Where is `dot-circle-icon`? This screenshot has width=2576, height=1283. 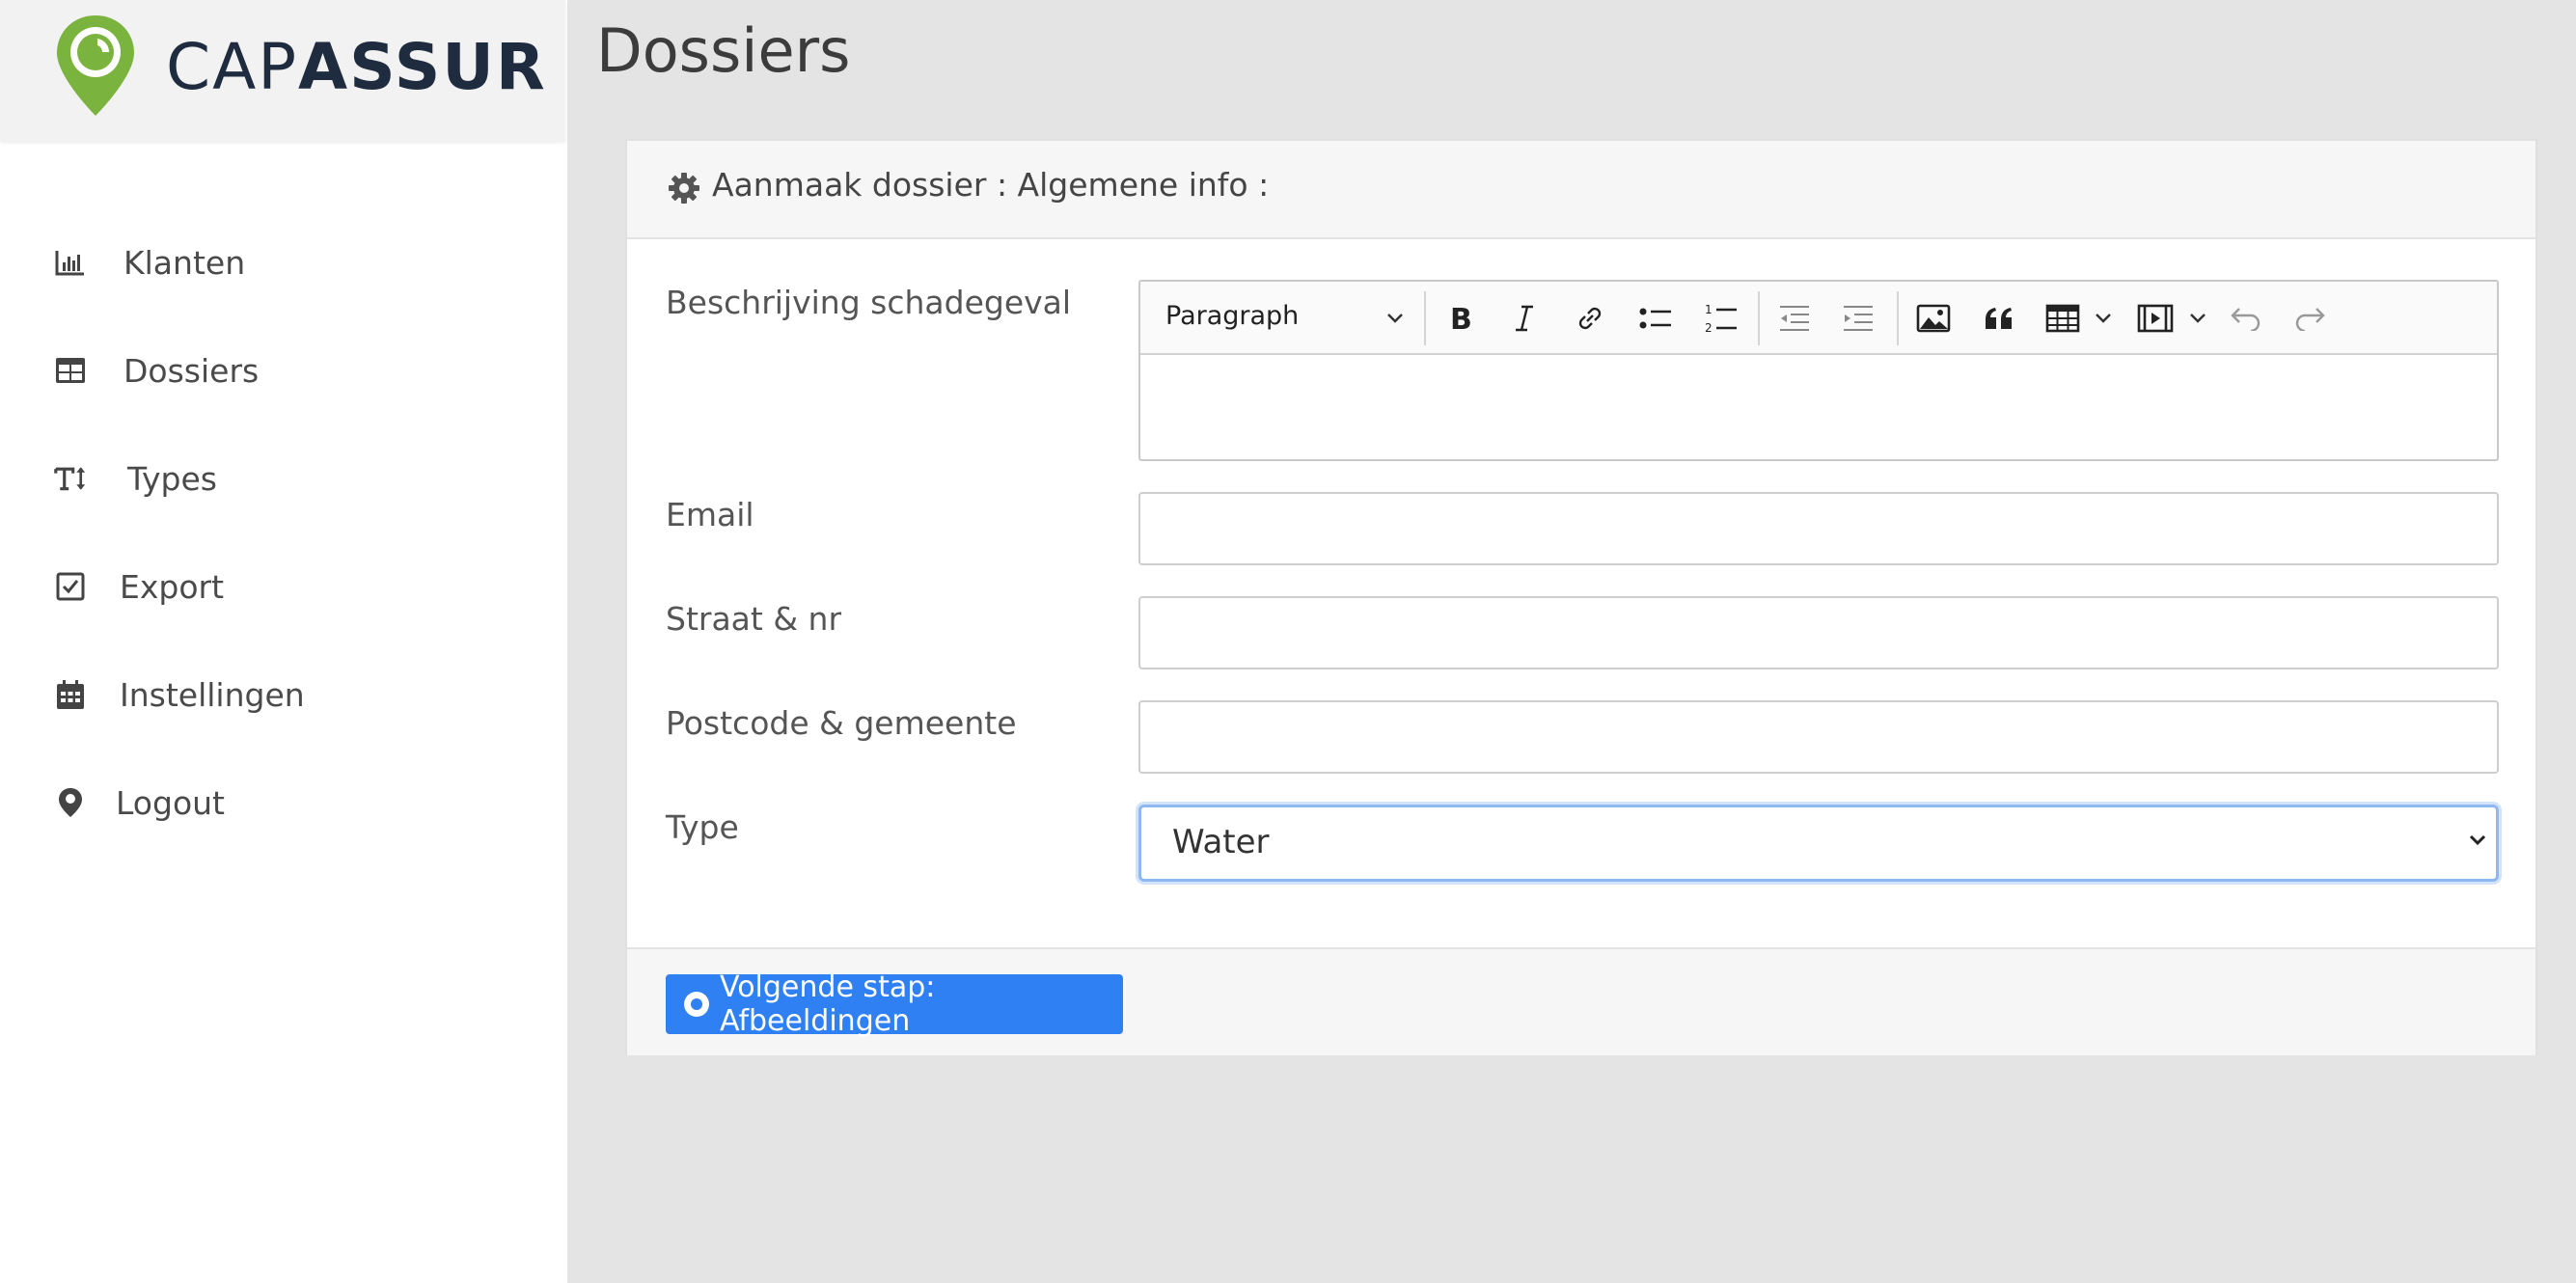 dot-circle-icon is located at coordinates (696, 1004).